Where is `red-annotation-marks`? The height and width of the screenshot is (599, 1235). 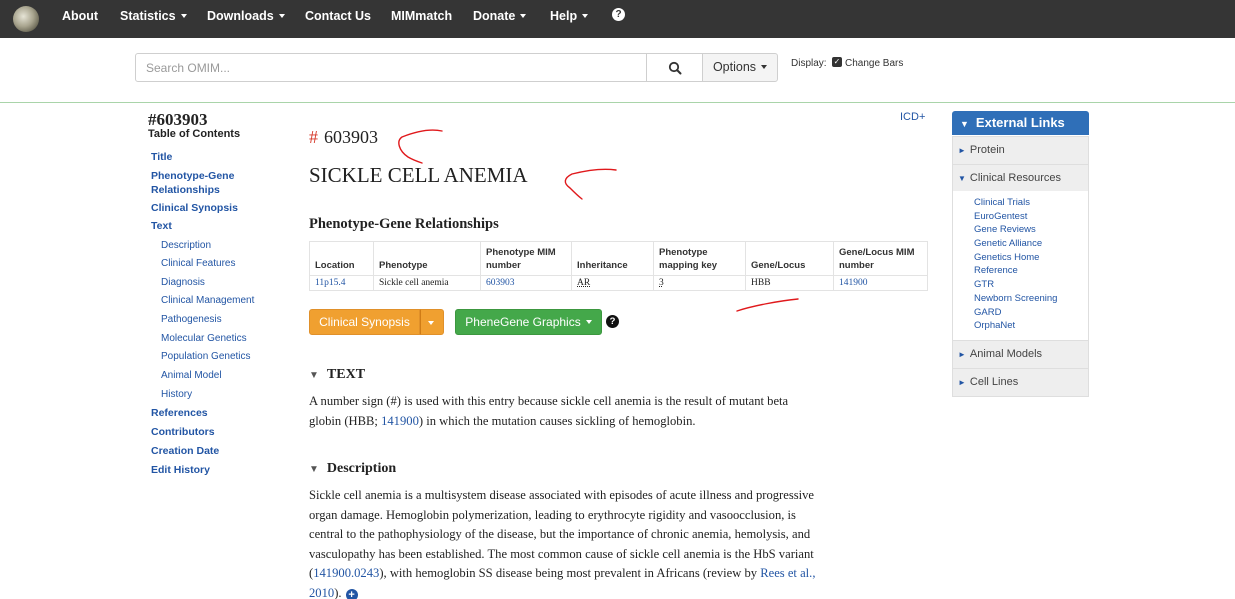 red-annotation-marks is located at coordinates (598, 220).